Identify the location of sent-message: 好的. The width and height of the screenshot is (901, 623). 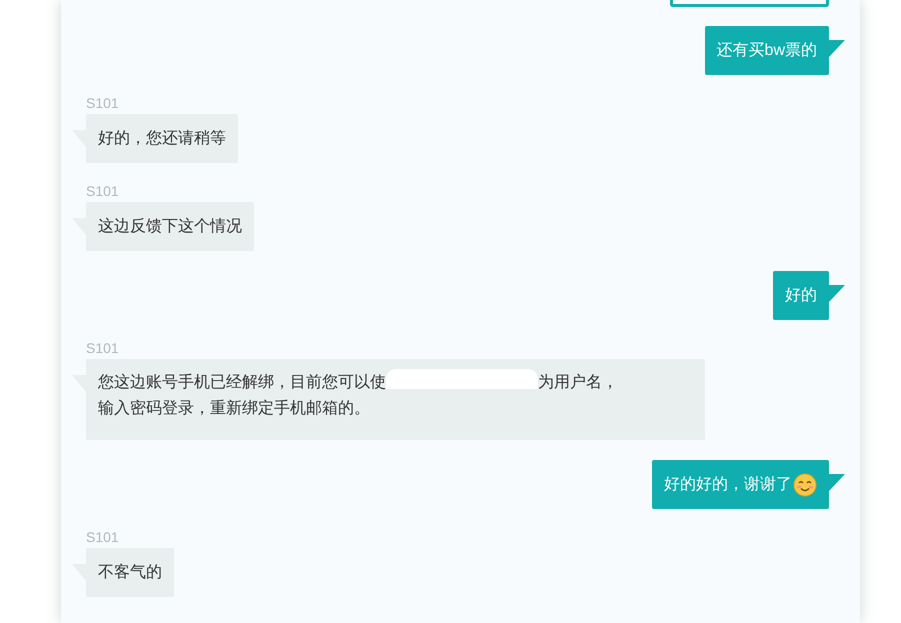
(801, 295).